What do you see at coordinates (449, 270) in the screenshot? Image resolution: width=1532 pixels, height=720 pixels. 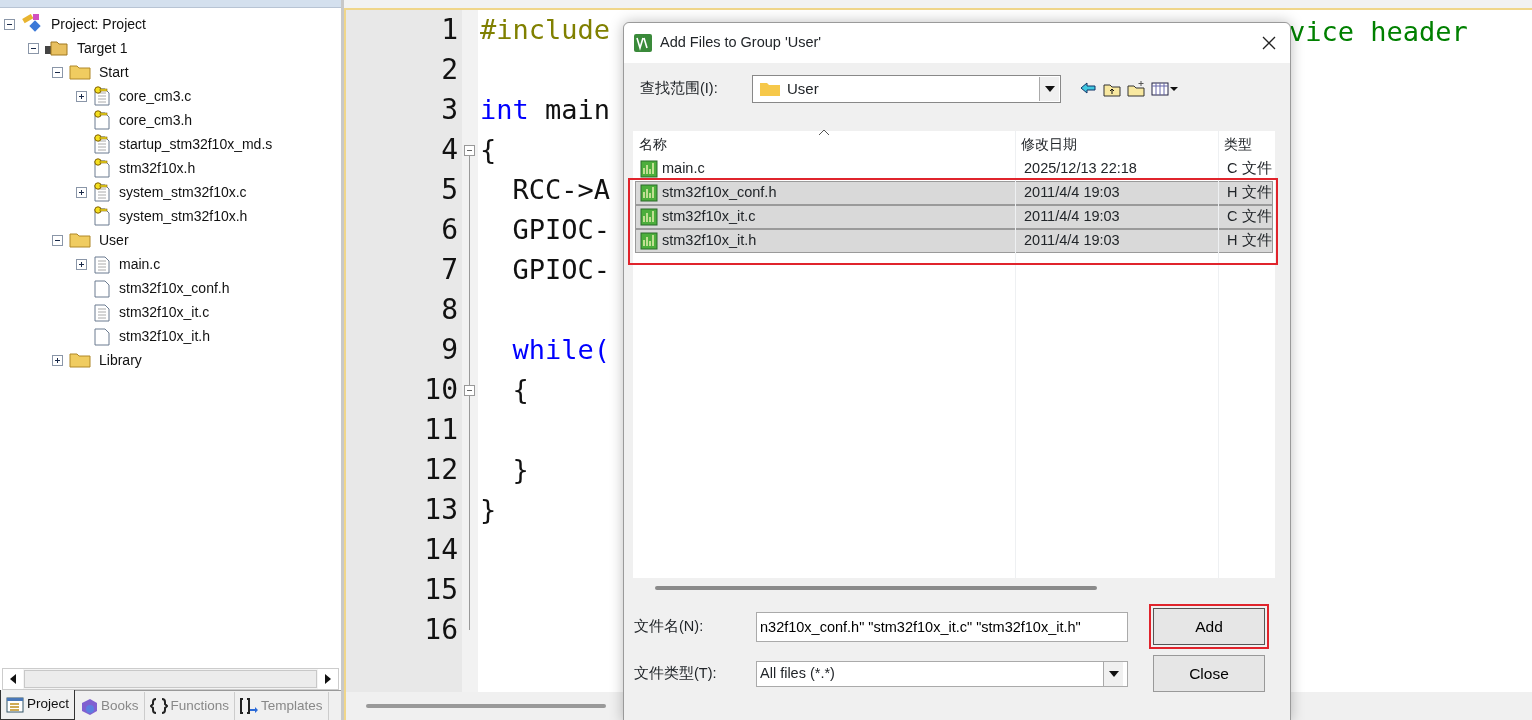 I see `line-number: 7` at bounding box center [449, 270].